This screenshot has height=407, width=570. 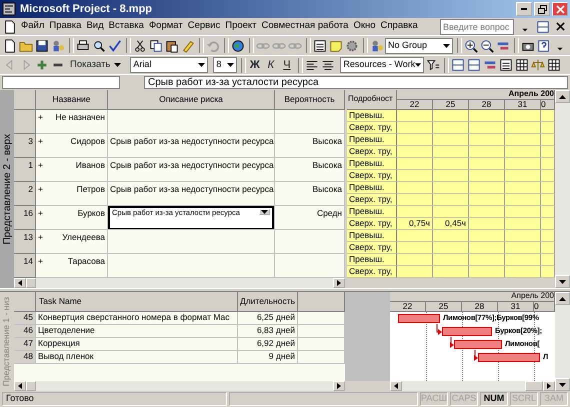 I want to click on grid-icon, so click(x=521, y=65).